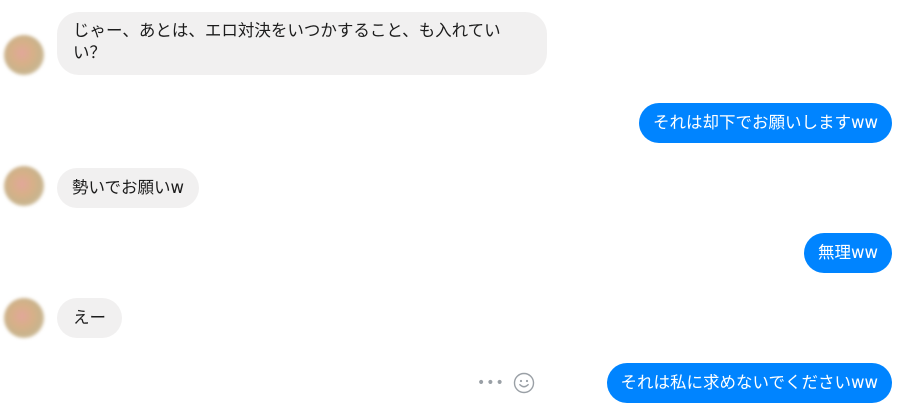  What do you see at coordinates (524, 383) in the screenshot?
I see `smiley-react-icon` at bounding box center [524, 383].